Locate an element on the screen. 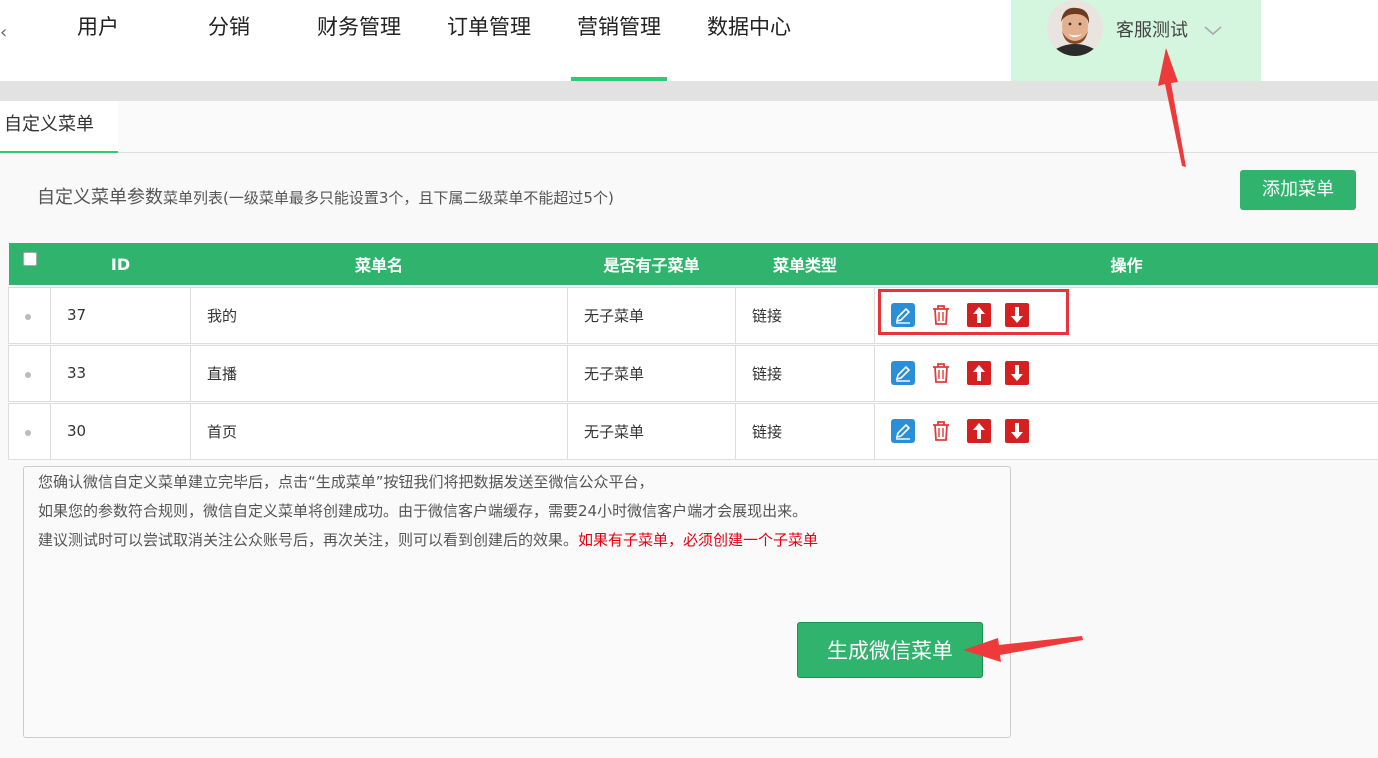 Image resolution: width=1378 pixels, height=758 pixels. table-row: 37 我的 无子菜单 链接 is located at coordinates (693, 315).